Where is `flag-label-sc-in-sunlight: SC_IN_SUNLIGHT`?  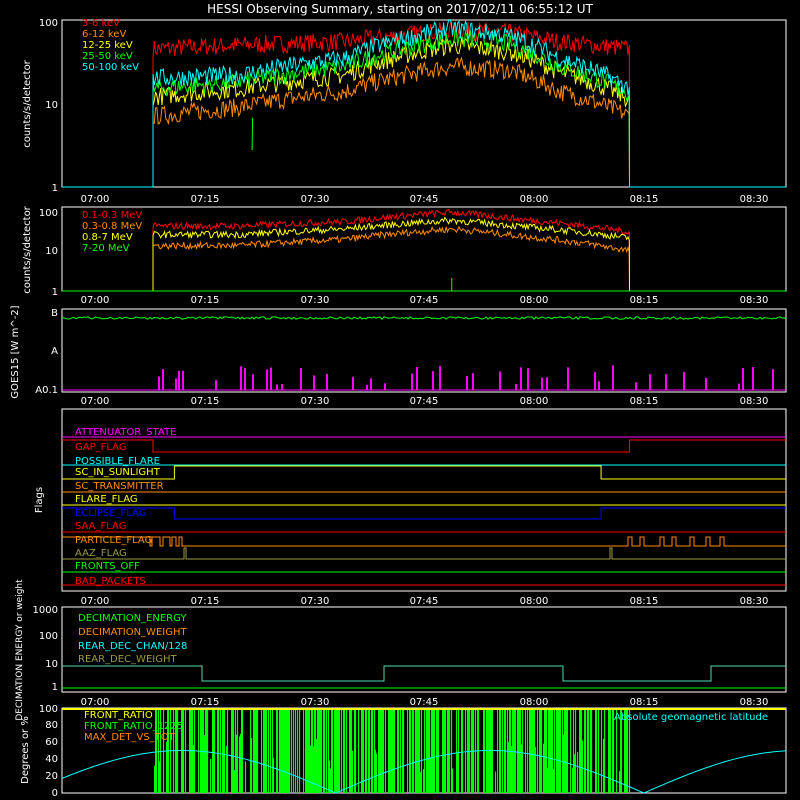
flag-label-sc-in-sunlight: SC_IN_SUNLIGHT is located at coordinates (118, 472).